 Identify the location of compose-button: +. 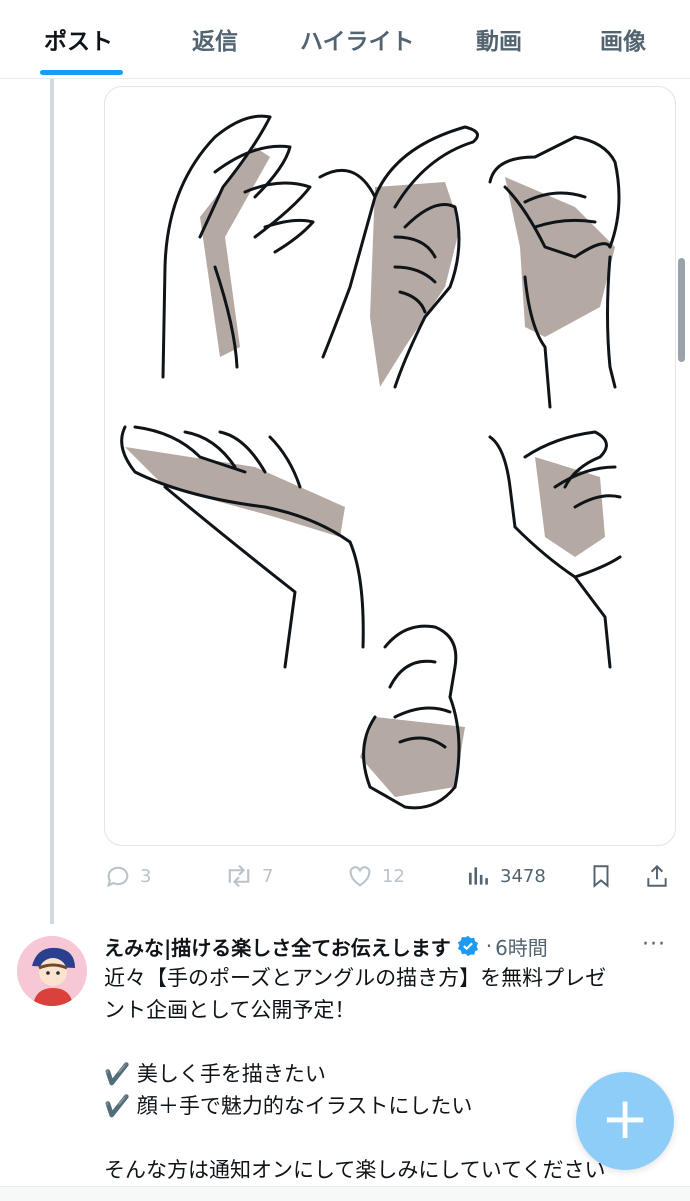
(625, 1121).